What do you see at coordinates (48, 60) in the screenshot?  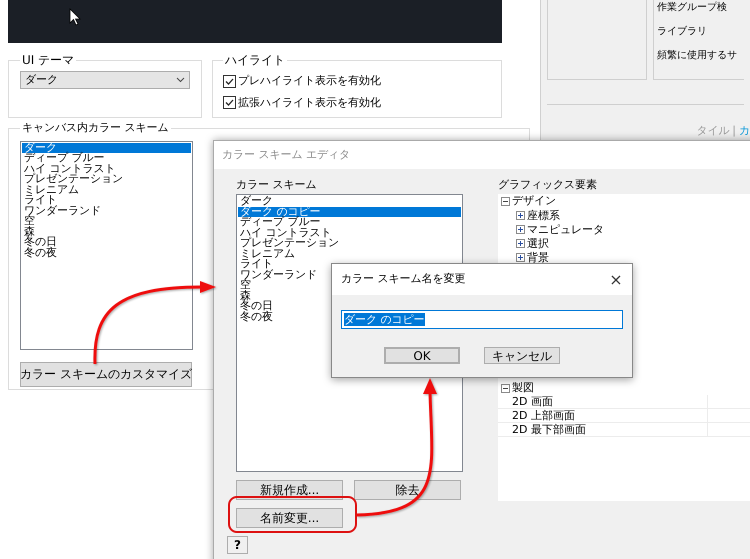 I see `group-label: UI テーマ` at bounding box center [48, 60].